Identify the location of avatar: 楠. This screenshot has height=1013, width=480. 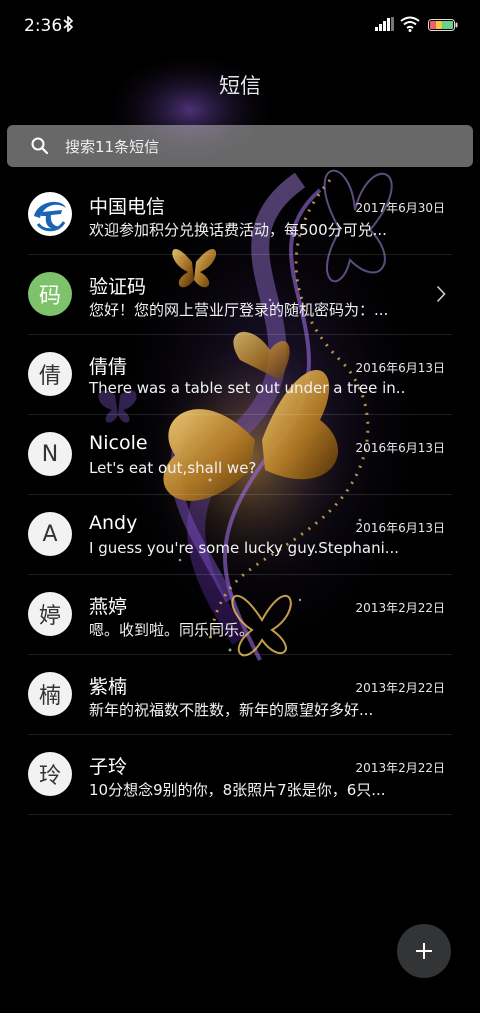
(50, 694).